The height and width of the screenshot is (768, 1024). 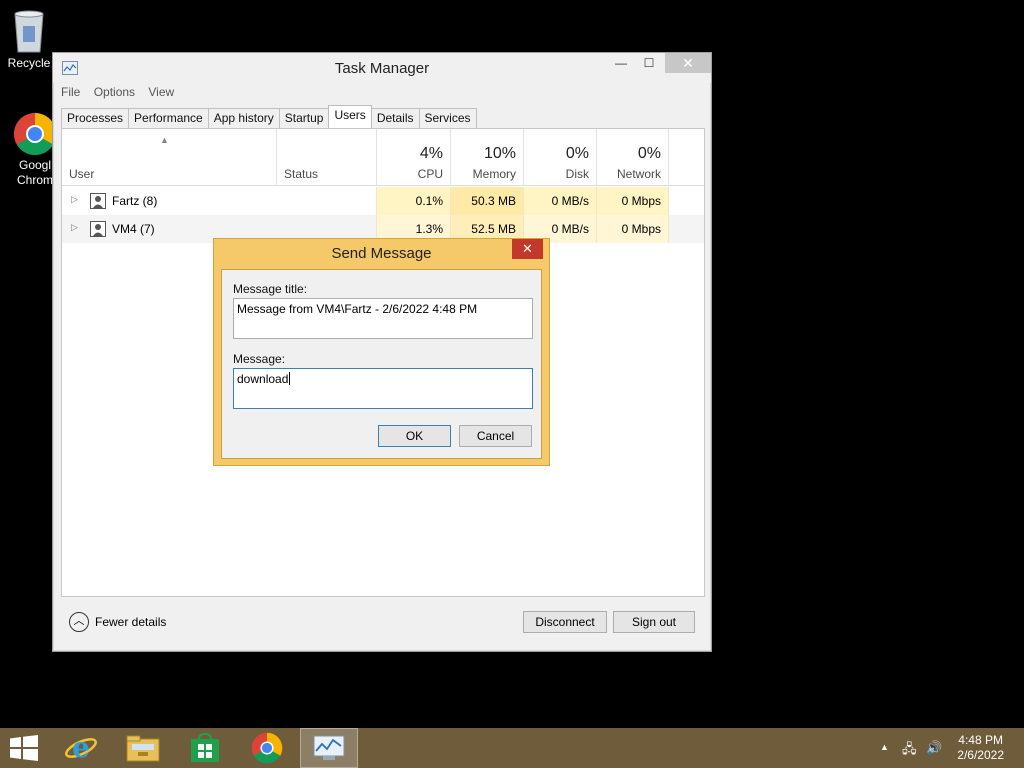 I want to click on column-network: 0% Network, so click(x=632, y=157).